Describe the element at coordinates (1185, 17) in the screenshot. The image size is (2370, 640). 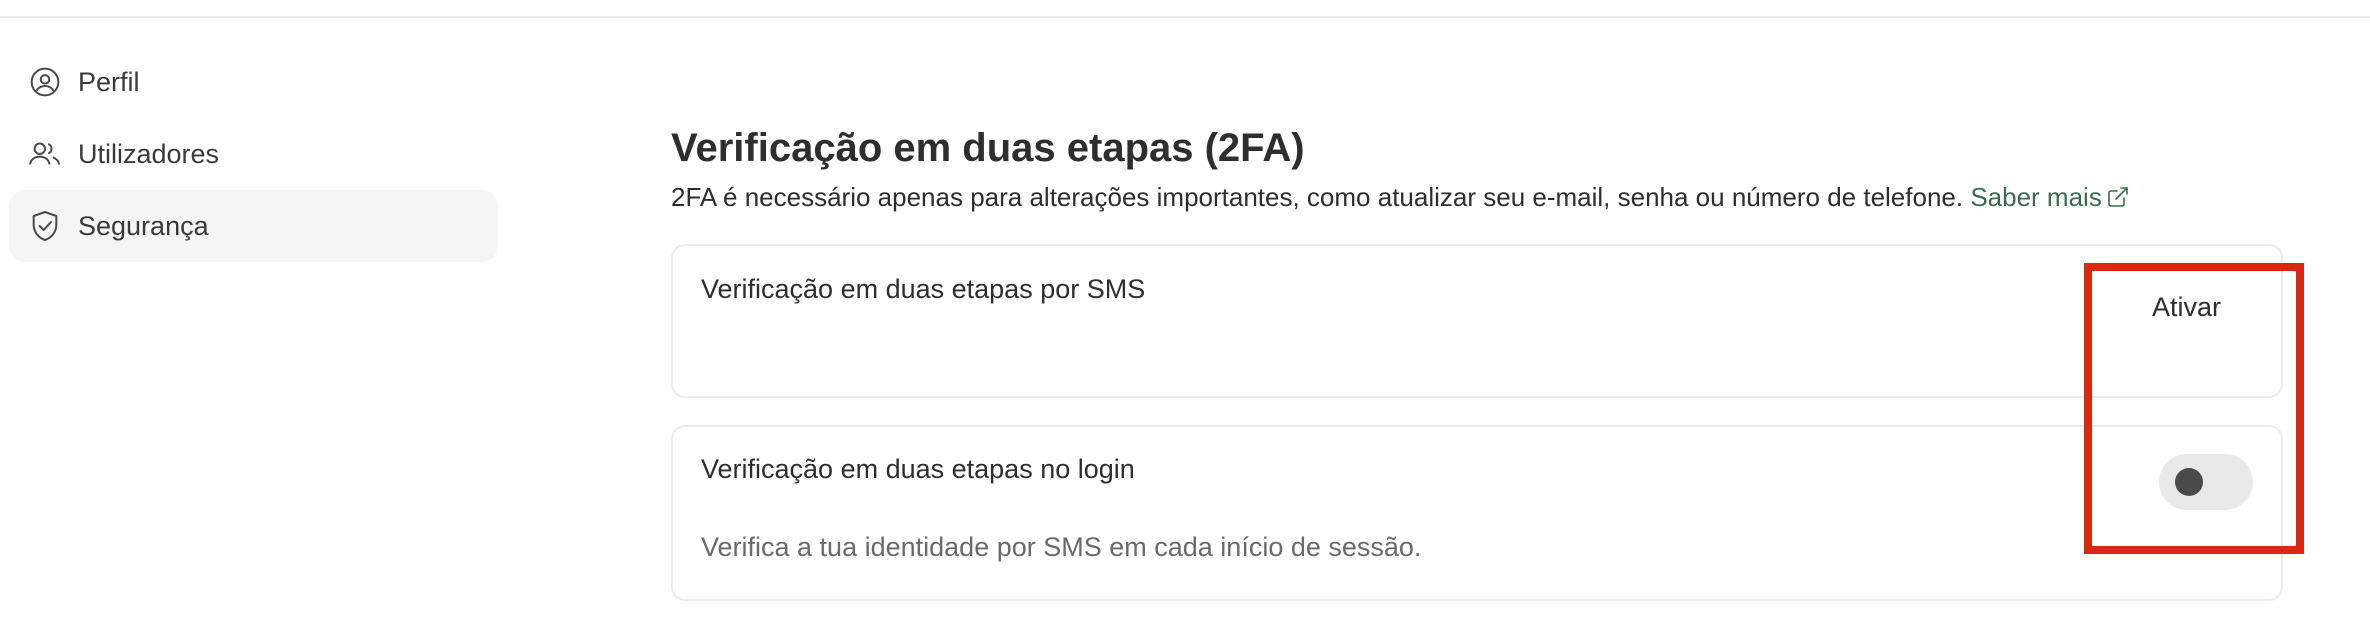
I see `top-divider` at that location.